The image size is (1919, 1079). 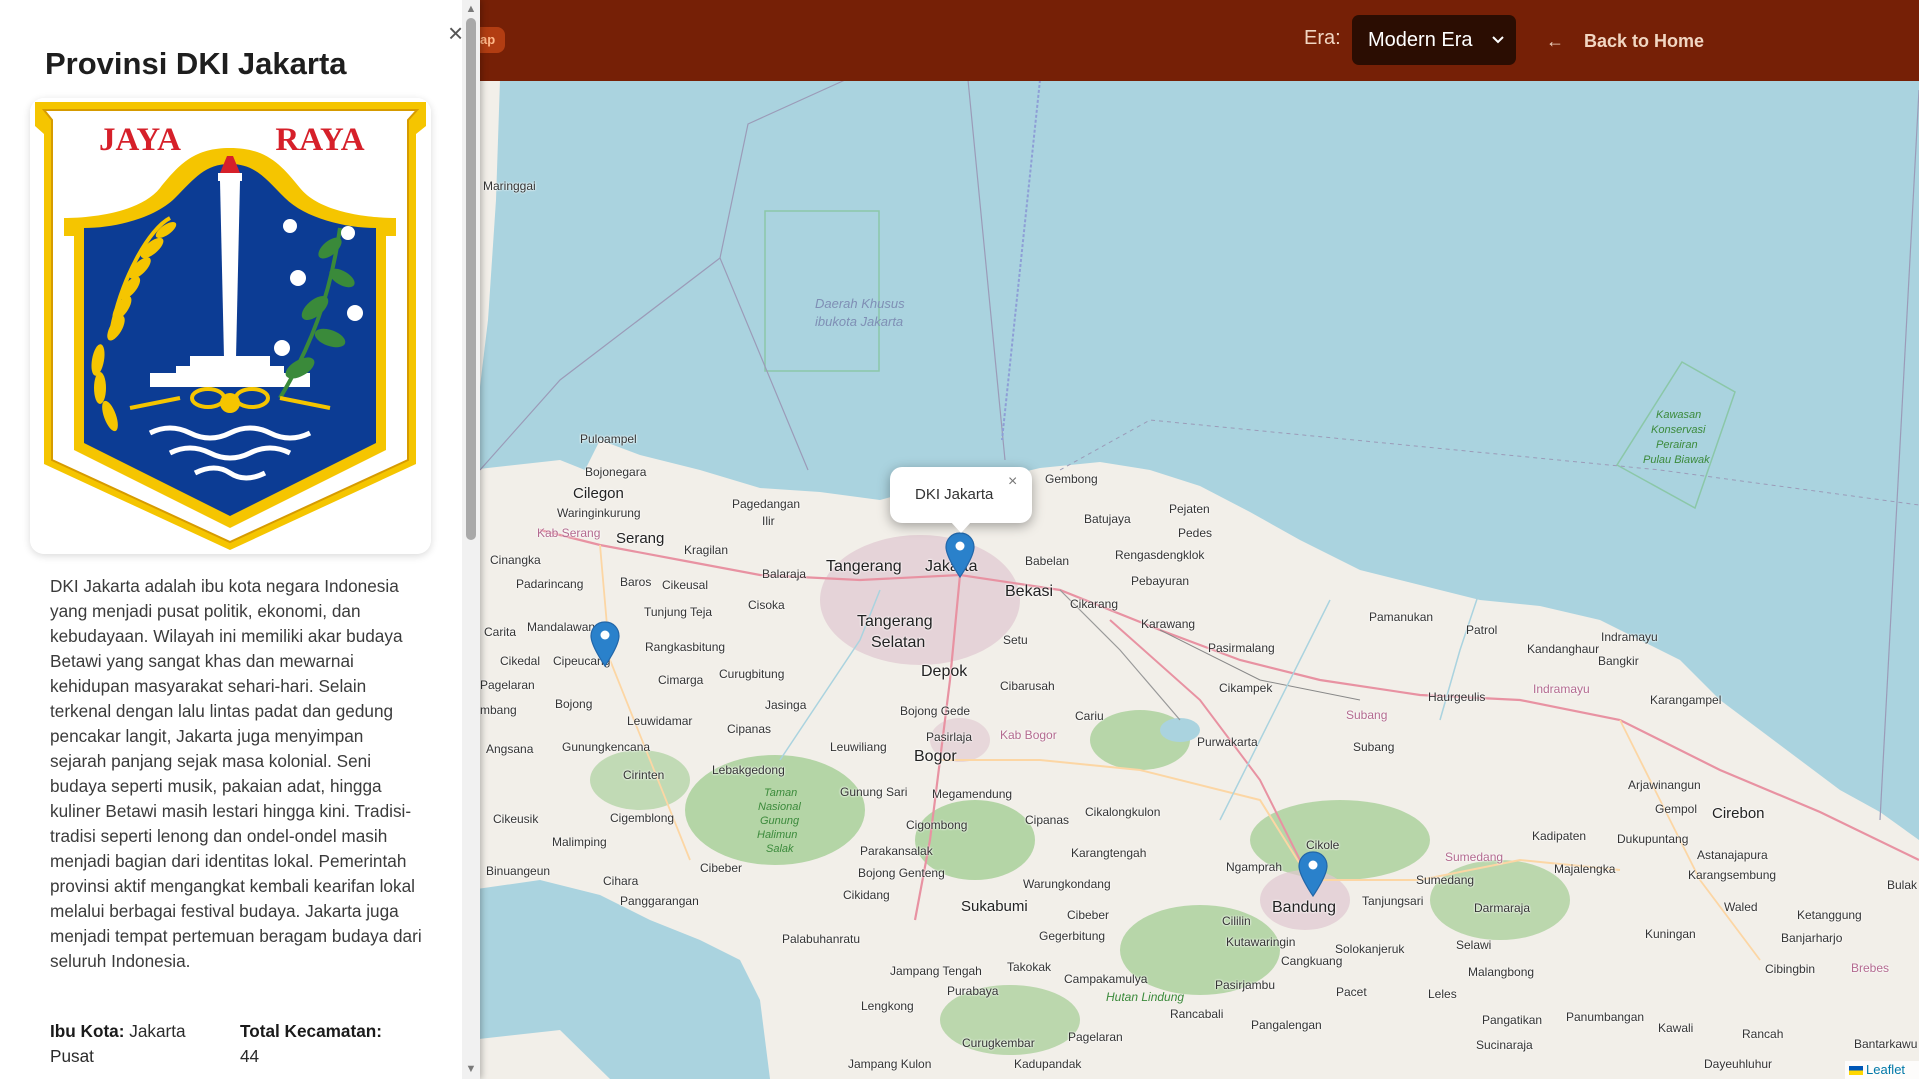 I want to click on map-label: Cikampek, so click(x=1246, y=688).